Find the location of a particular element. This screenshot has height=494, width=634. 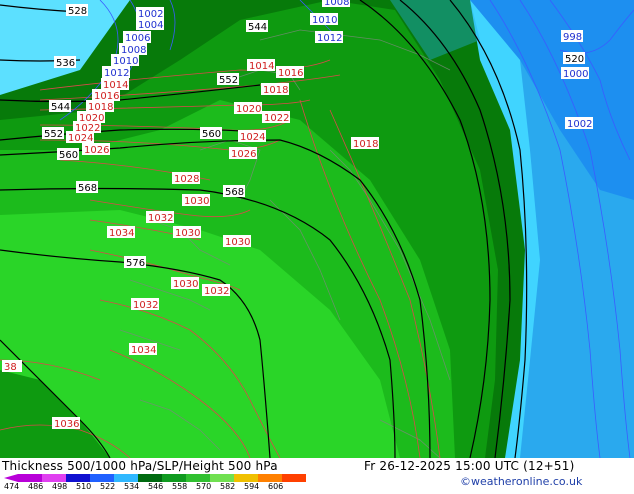

slp-1034-a: 1034 is located at coordinates (121, 233).